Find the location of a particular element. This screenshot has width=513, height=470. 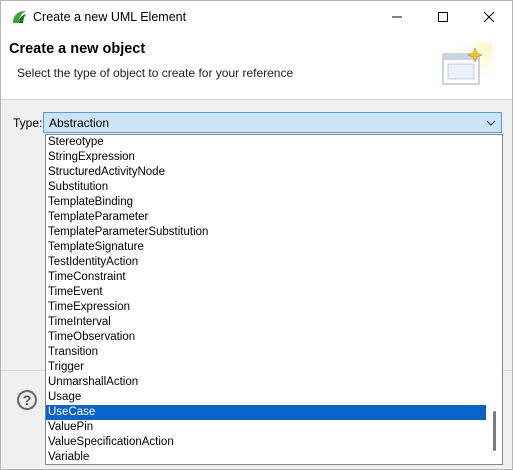

maximize-icon is located at coordinates (443, 17).